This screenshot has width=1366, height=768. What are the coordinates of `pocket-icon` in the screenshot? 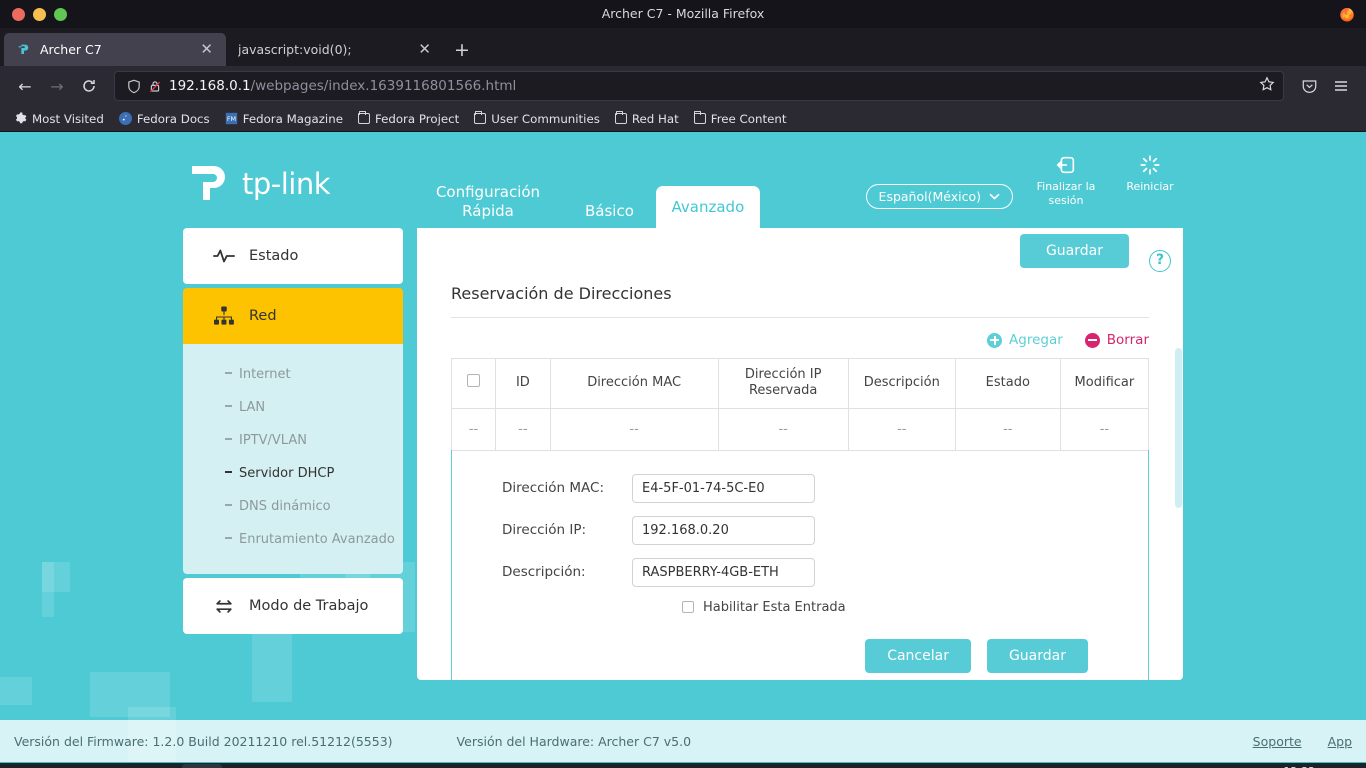 It's located at (1309, 86).